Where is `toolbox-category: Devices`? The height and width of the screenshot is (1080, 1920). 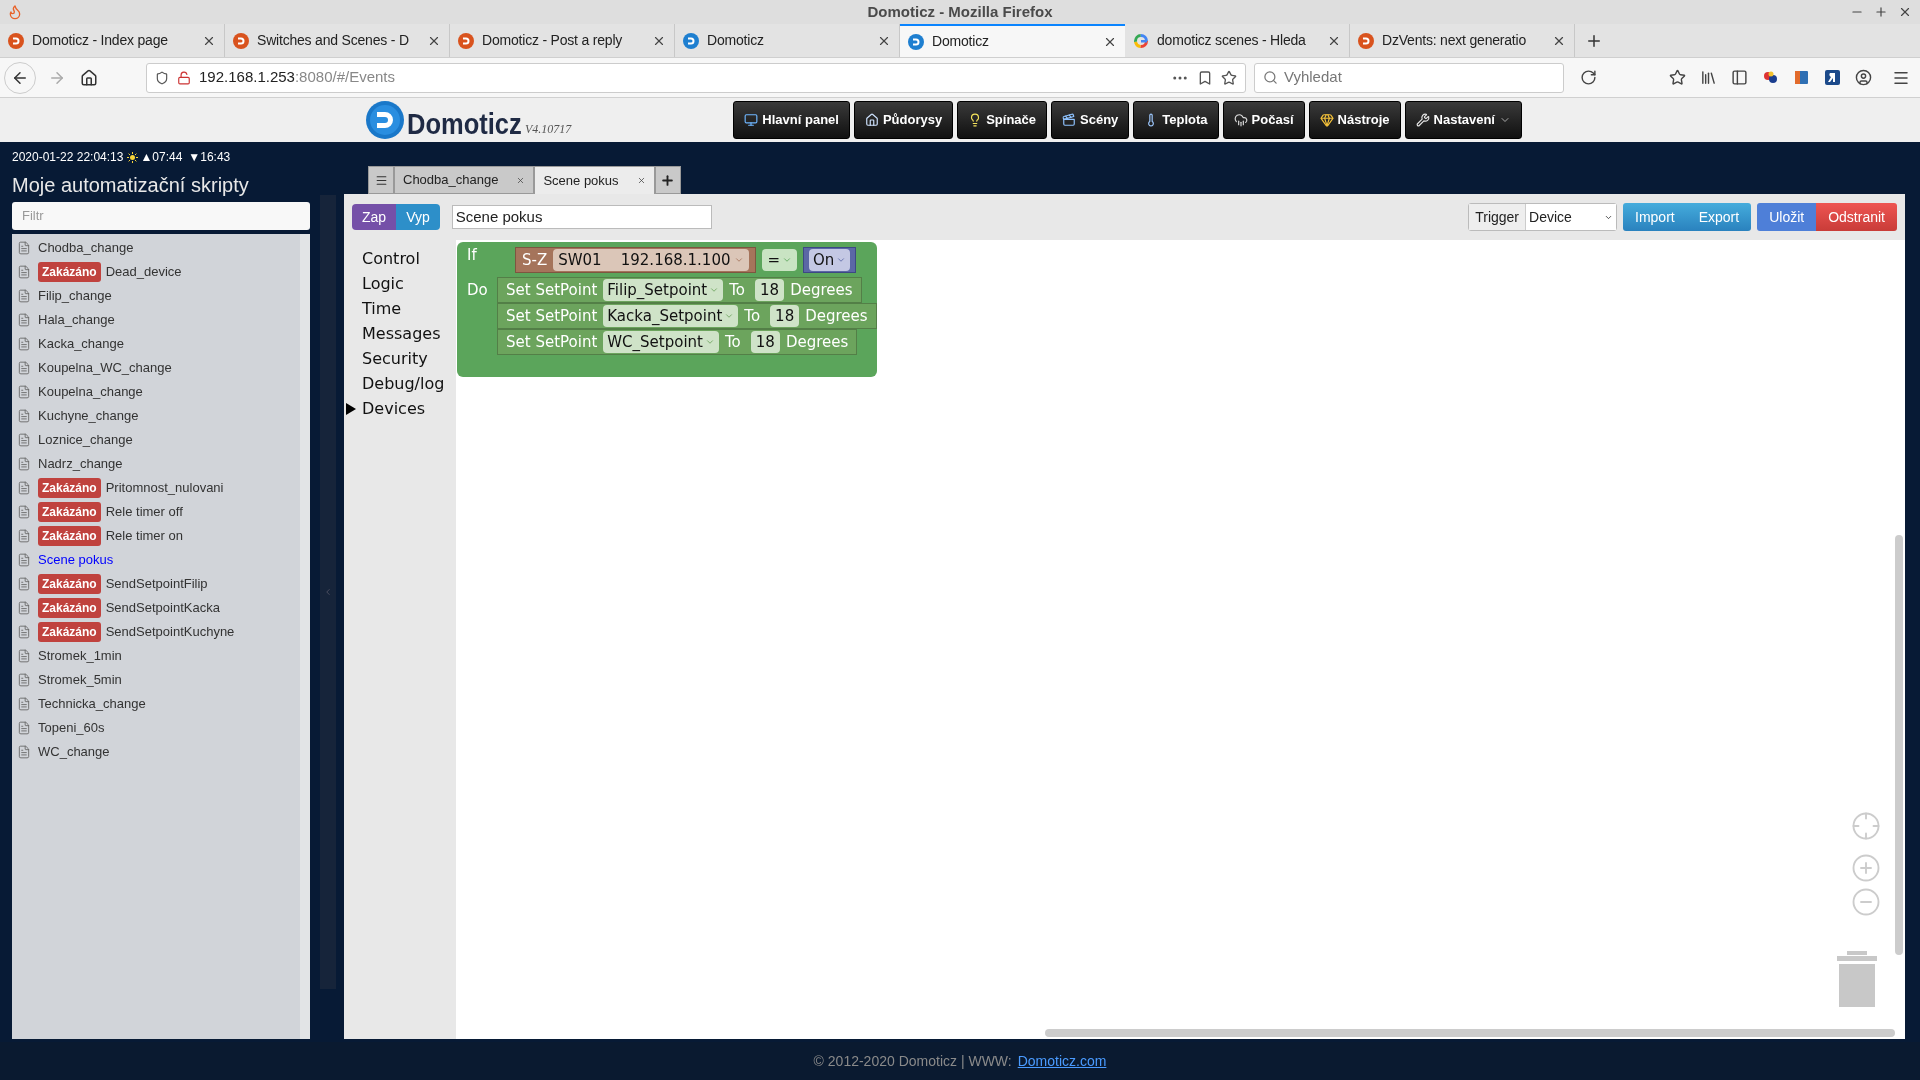
toolbox-category: Devices is located at coordinates (400, 408).